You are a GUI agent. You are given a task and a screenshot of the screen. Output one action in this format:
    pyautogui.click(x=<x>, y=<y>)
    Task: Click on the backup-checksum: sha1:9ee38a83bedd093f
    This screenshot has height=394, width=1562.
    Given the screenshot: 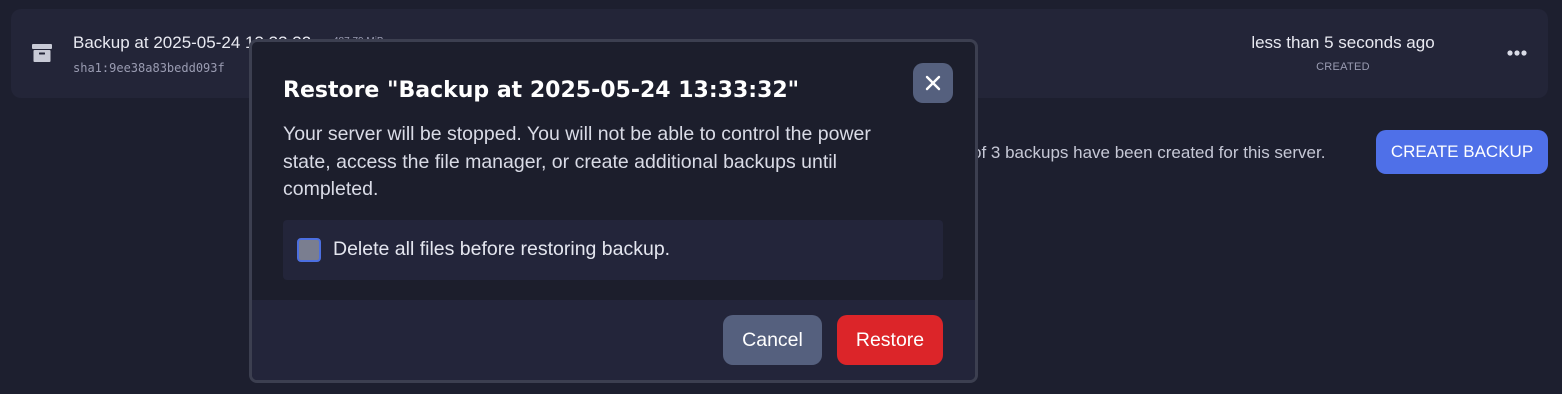 What is the action you would take?
    pyautogui.click(x=149, y=68)
    